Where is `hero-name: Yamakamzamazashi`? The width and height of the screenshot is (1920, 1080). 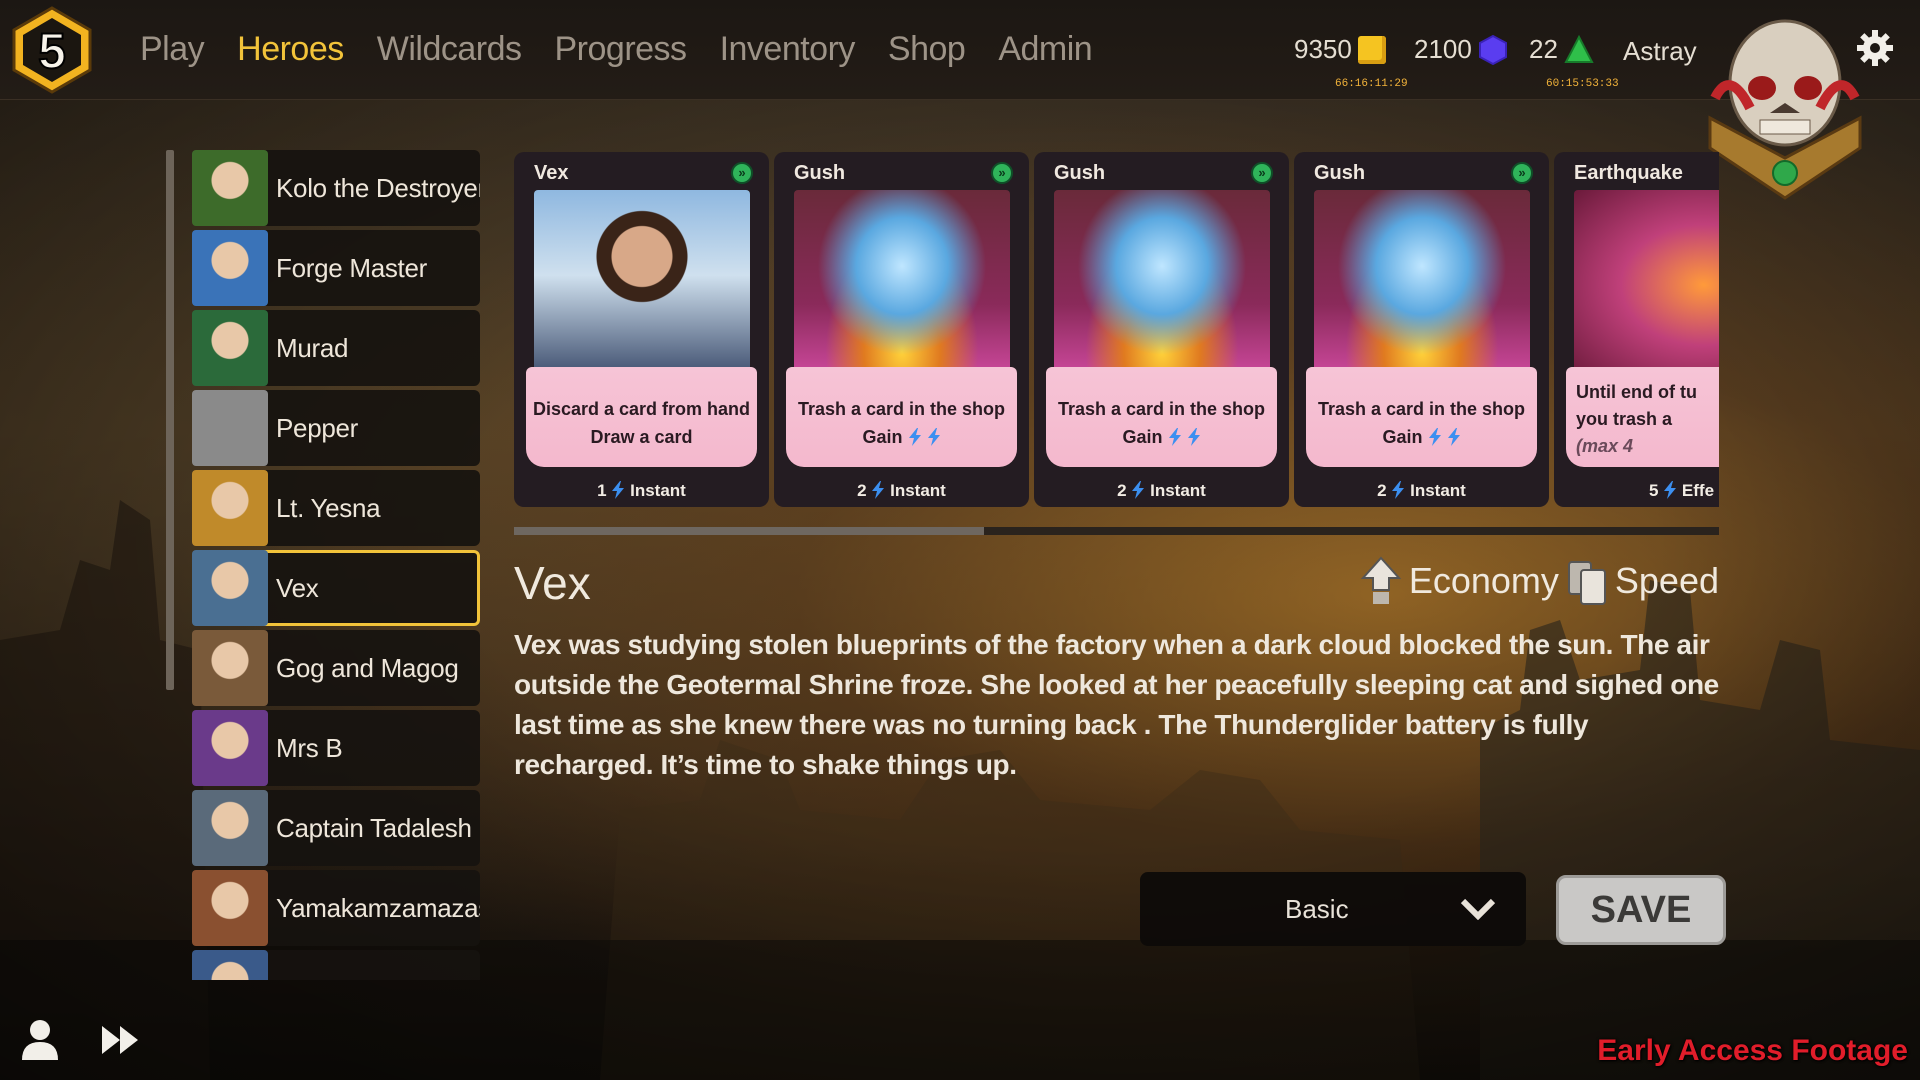
hero-name: Yamakamzamazashi is located at coordinates (378, 907).